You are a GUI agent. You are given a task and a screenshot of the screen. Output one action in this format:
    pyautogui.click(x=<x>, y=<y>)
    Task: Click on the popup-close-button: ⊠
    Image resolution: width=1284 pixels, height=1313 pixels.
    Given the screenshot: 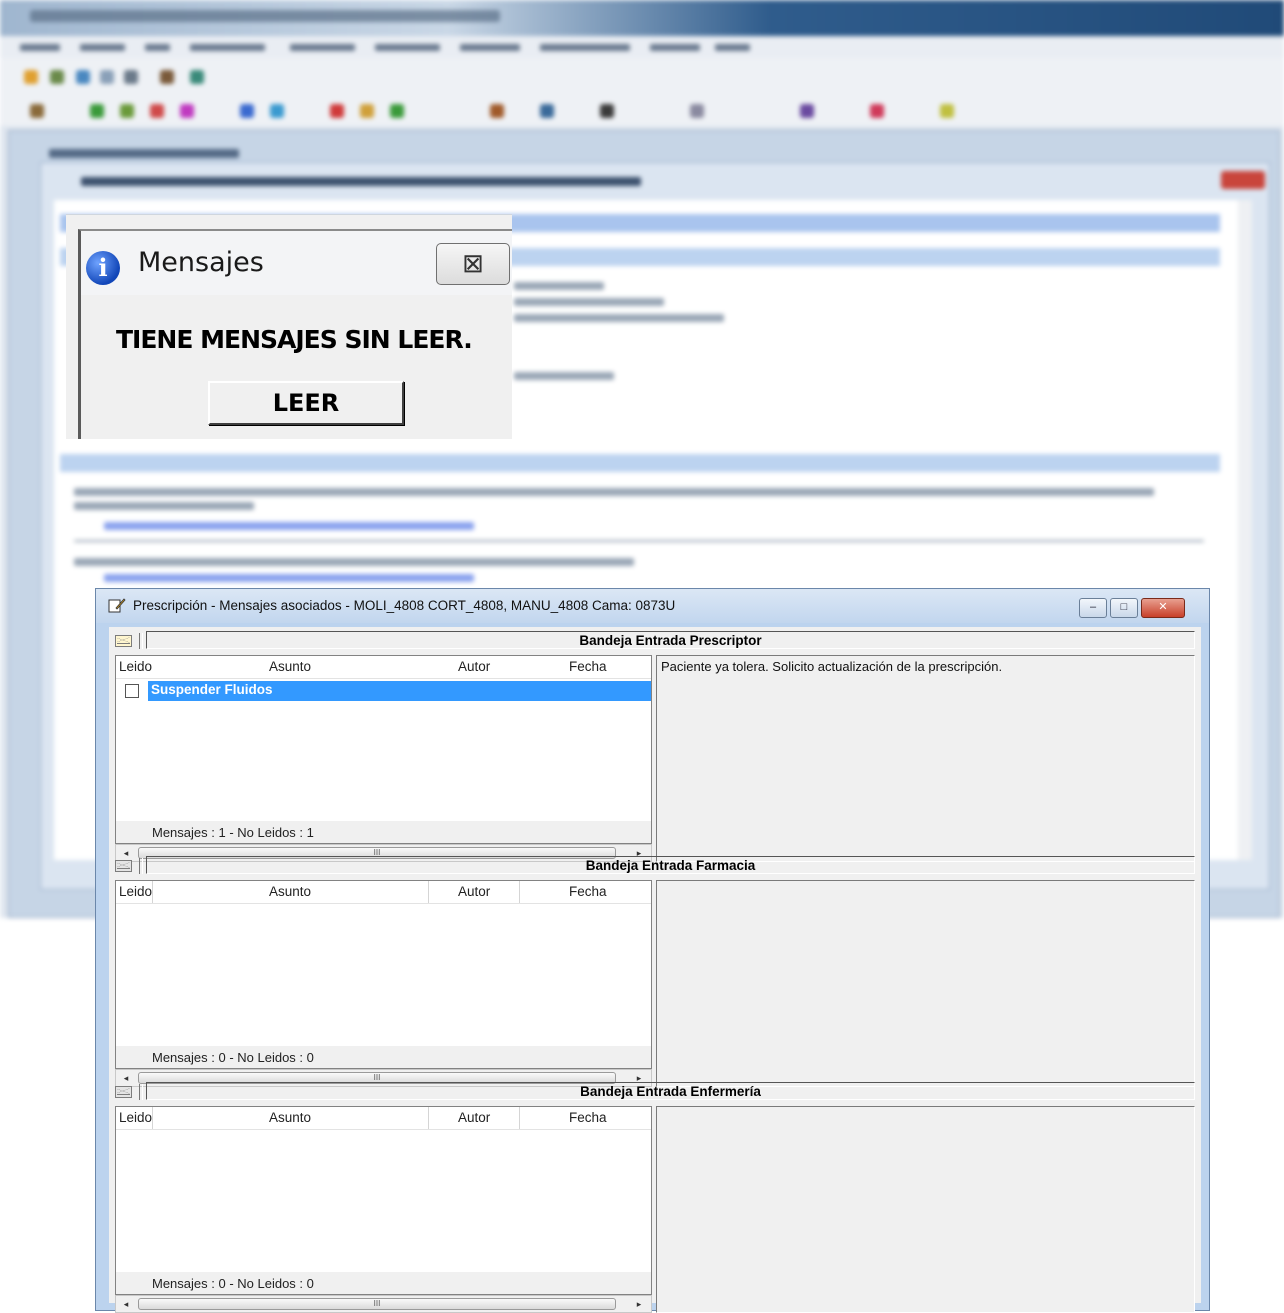 What is the action you would take?
    pyautogui.click(x=473, y=264)
    